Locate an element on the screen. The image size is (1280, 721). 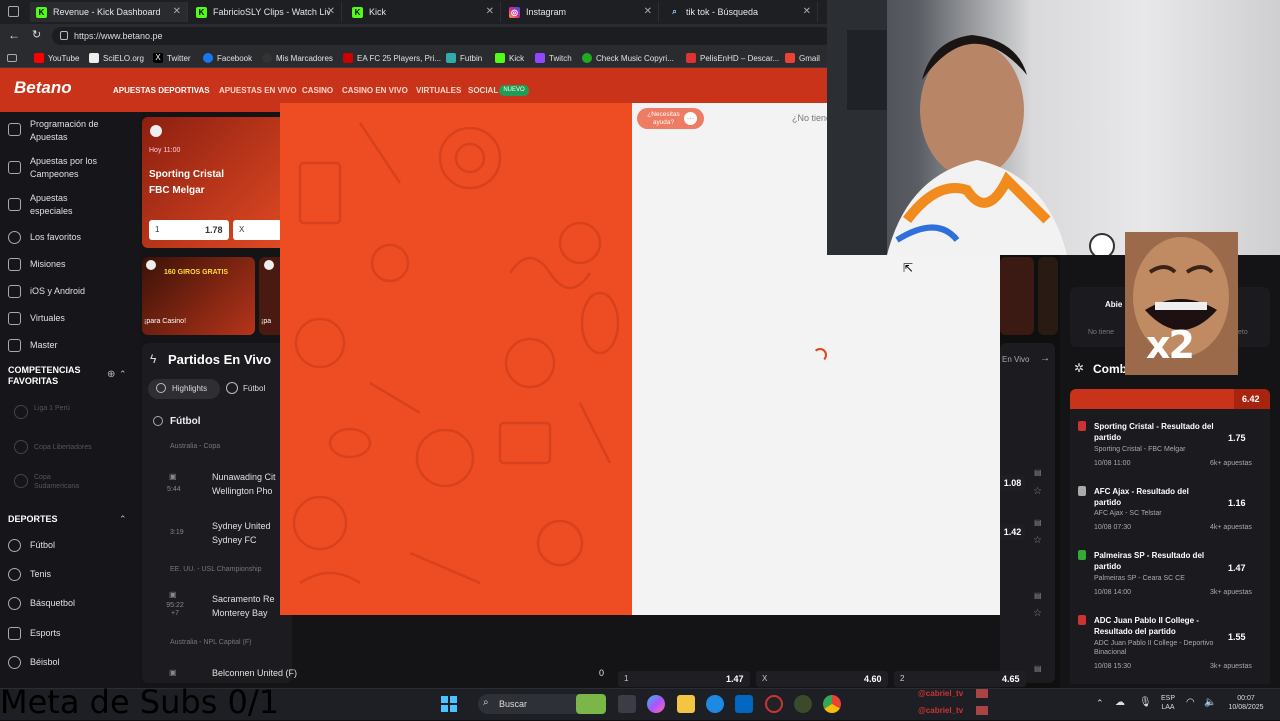
filter-futbol: Fútbol is located at coordinates (254, 388).